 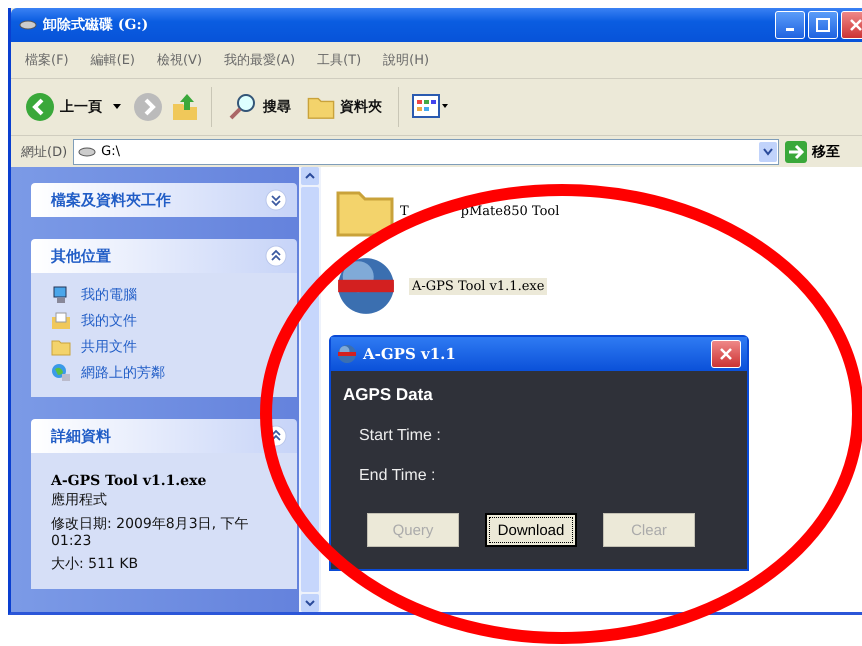 What do you see at coordinates (339, 60) in the screenshot?
I see `menu-item: 工具(T)` at bounding box center [339, 60].